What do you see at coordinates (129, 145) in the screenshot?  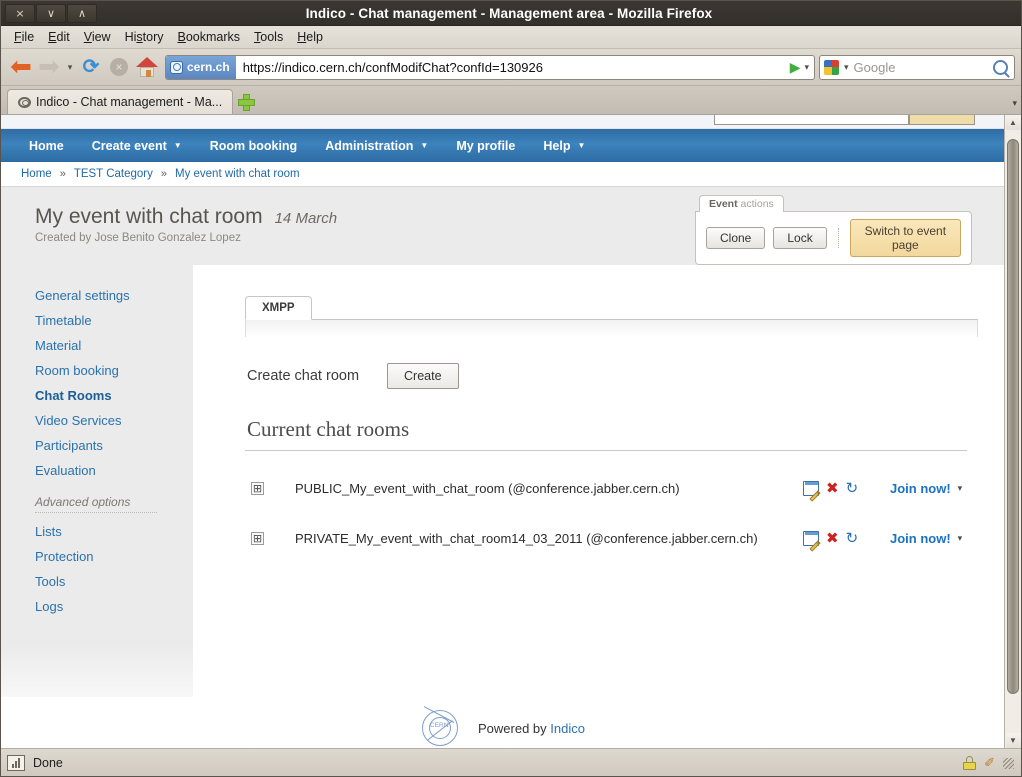 I see `nav-item-label: Create event` at bounding box center [129, 145].